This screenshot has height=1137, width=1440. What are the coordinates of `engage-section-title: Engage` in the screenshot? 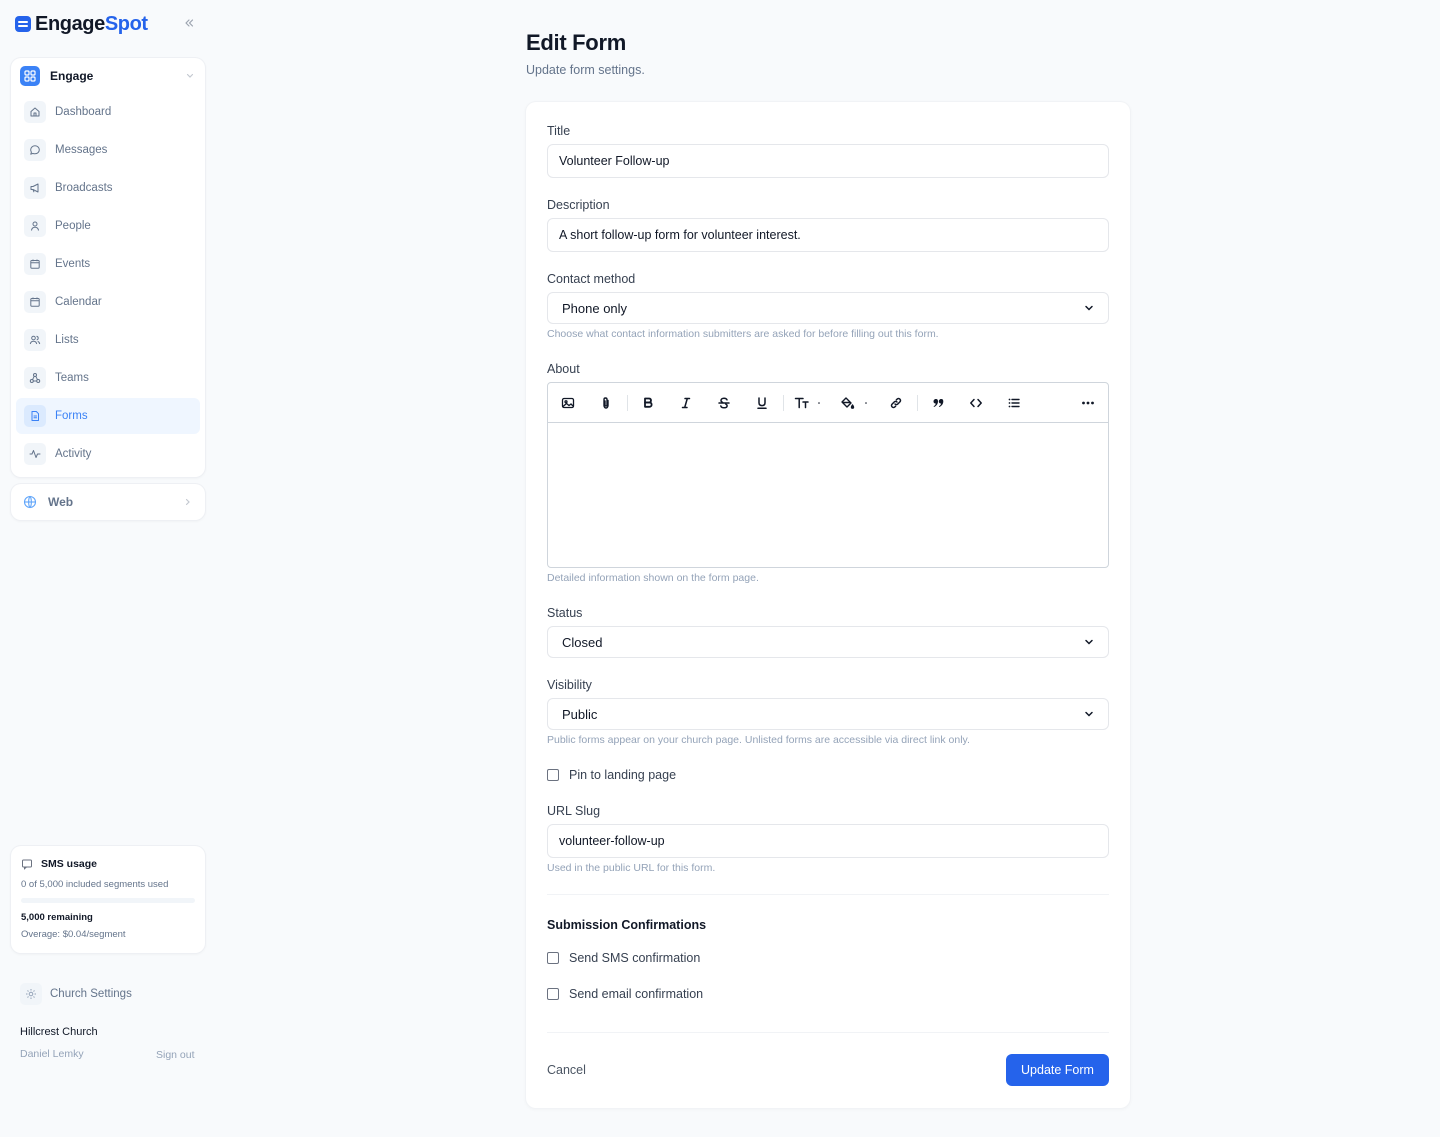 It's located at (72, 76).